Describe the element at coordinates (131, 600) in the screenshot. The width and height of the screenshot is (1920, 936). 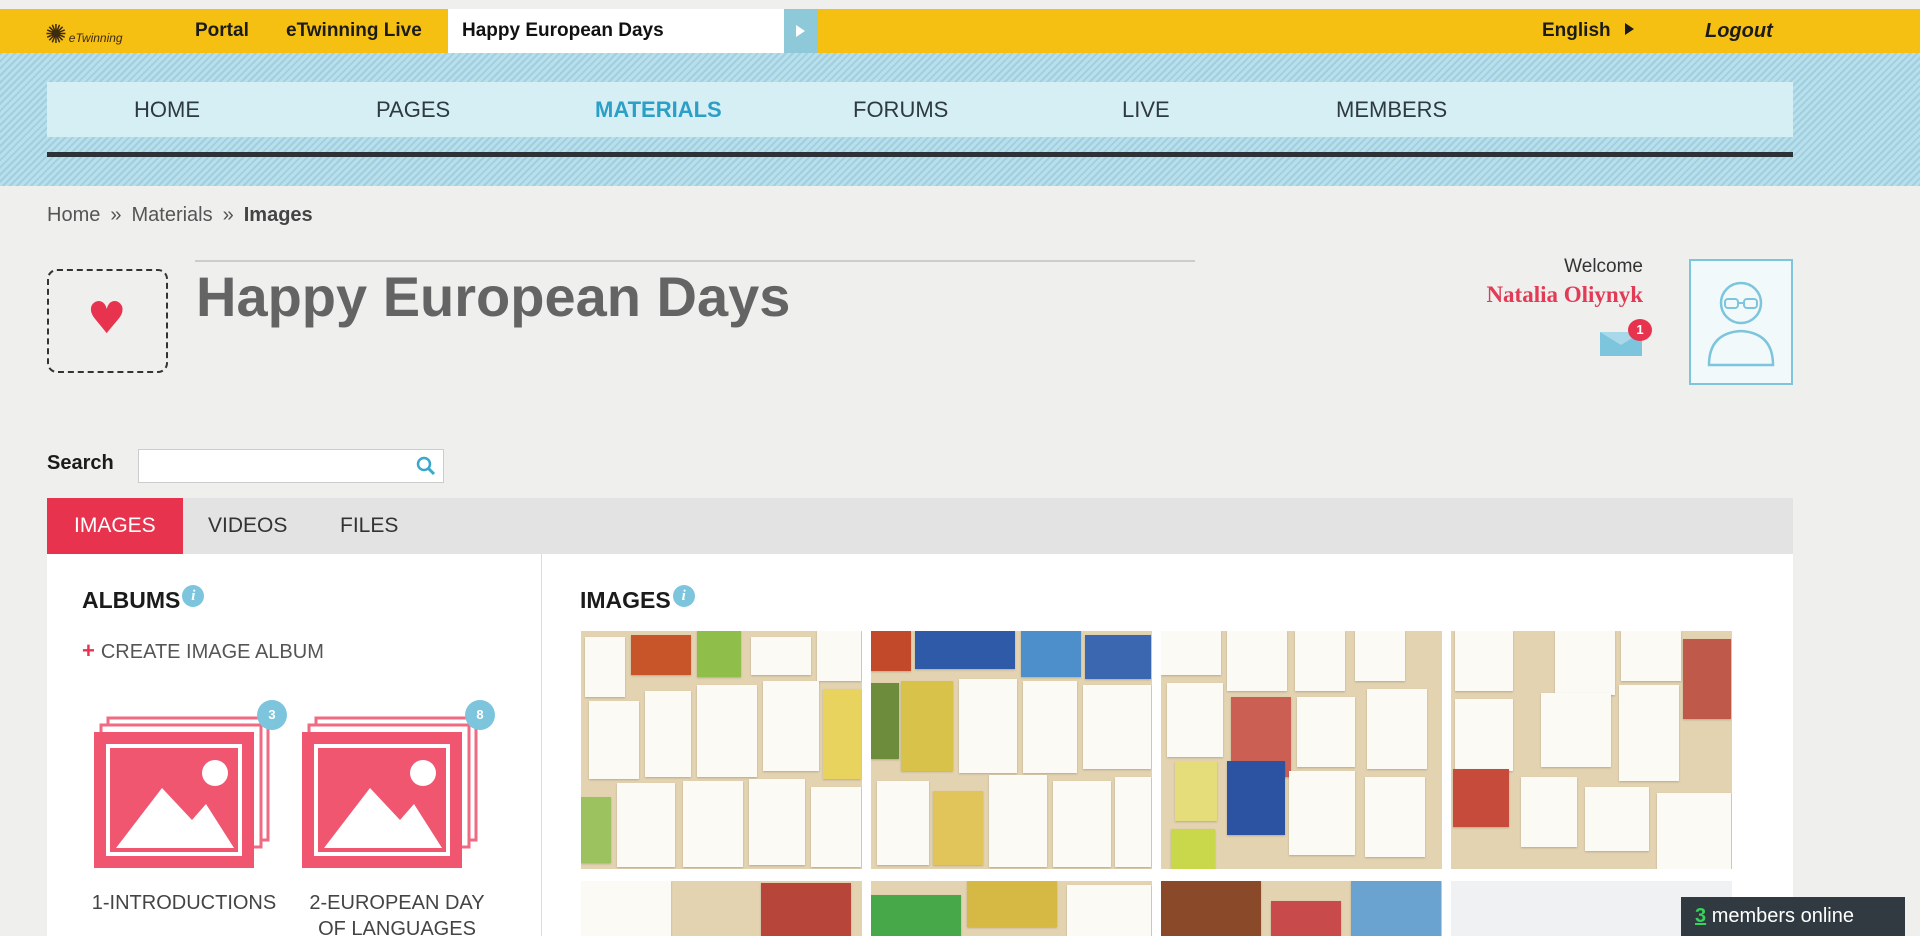
I see `albums-title: ALBUMS` at that location.